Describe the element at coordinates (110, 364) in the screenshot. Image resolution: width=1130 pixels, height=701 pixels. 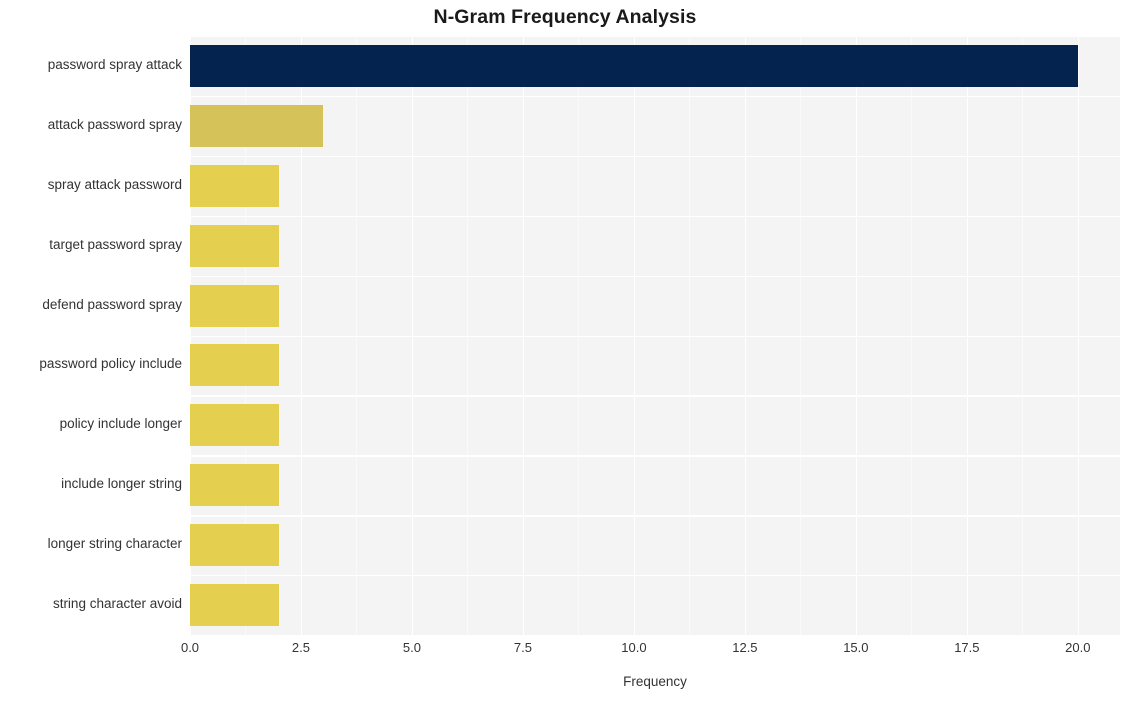
I see `y-axis-tick-label: password policy include` at that location.